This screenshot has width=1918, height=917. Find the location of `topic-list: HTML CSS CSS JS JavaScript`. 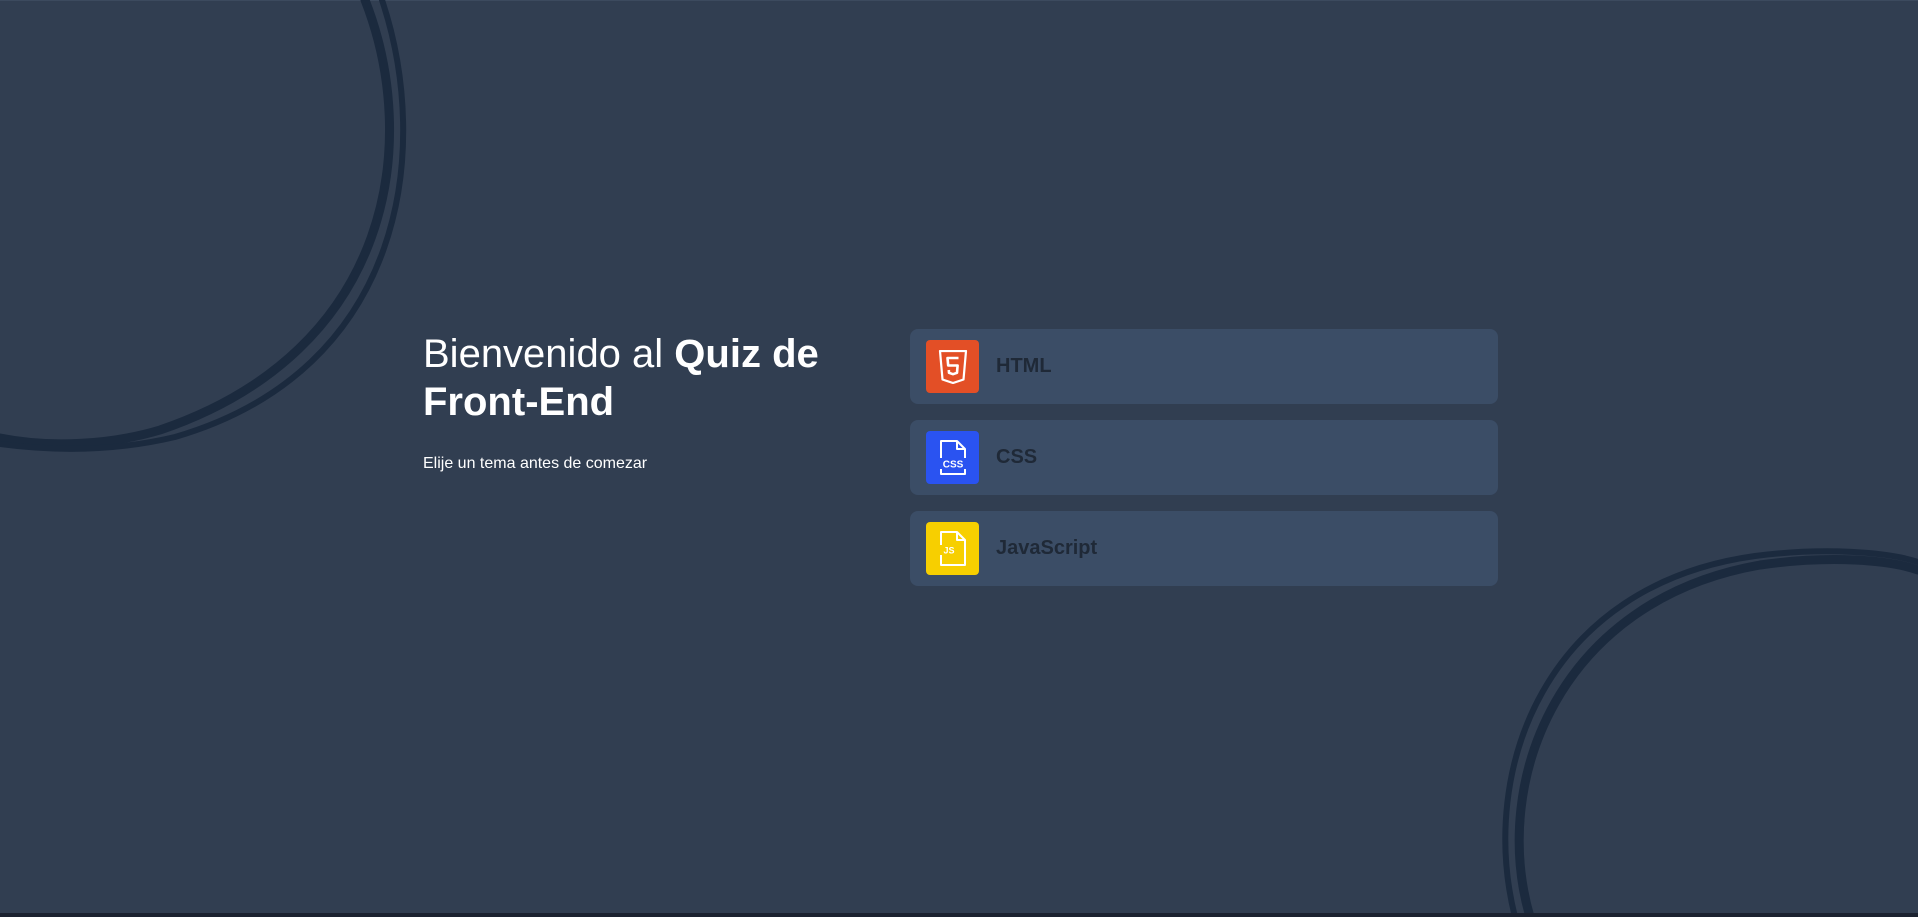

topic-list: HTML CSS CSS JS JavaScript is located at coordinates (1204, 465).